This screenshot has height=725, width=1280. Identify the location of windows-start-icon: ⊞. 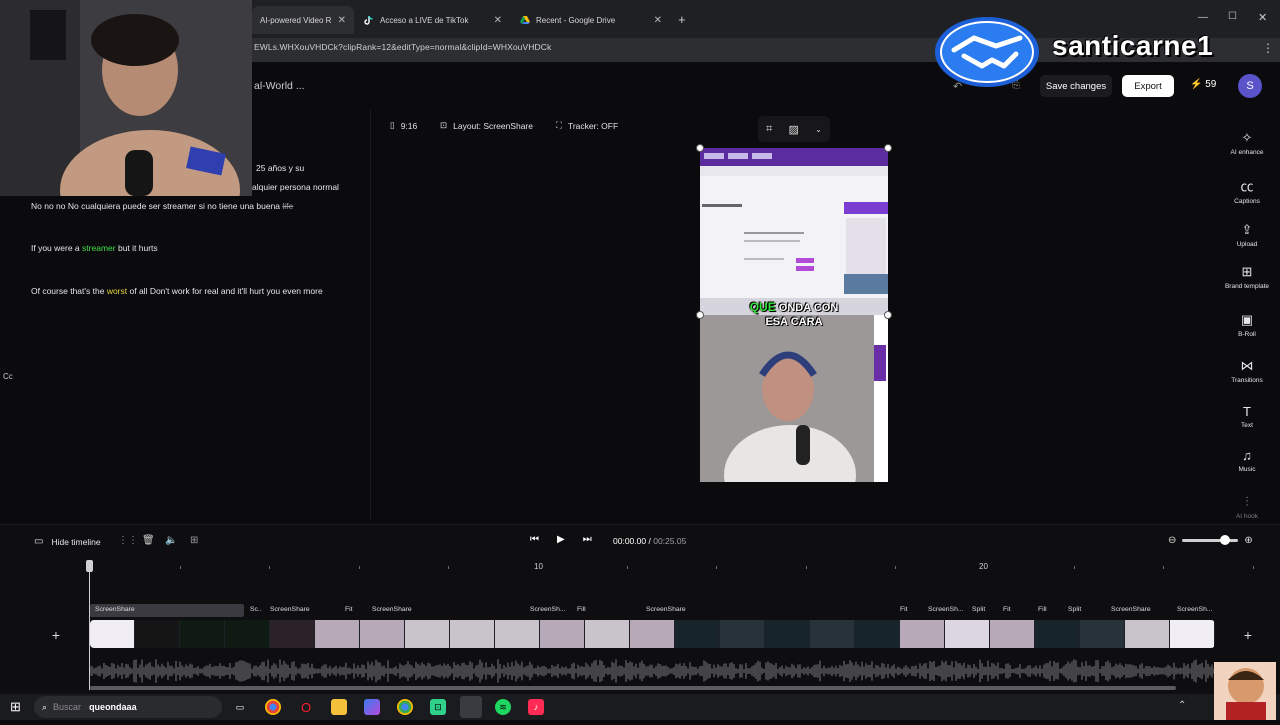
(15, 707).